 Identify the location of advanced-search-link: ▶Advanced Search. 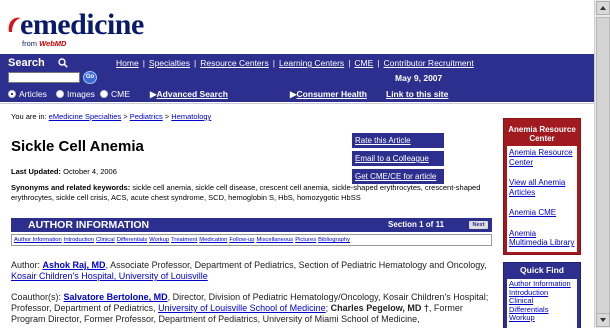
(189, 94).